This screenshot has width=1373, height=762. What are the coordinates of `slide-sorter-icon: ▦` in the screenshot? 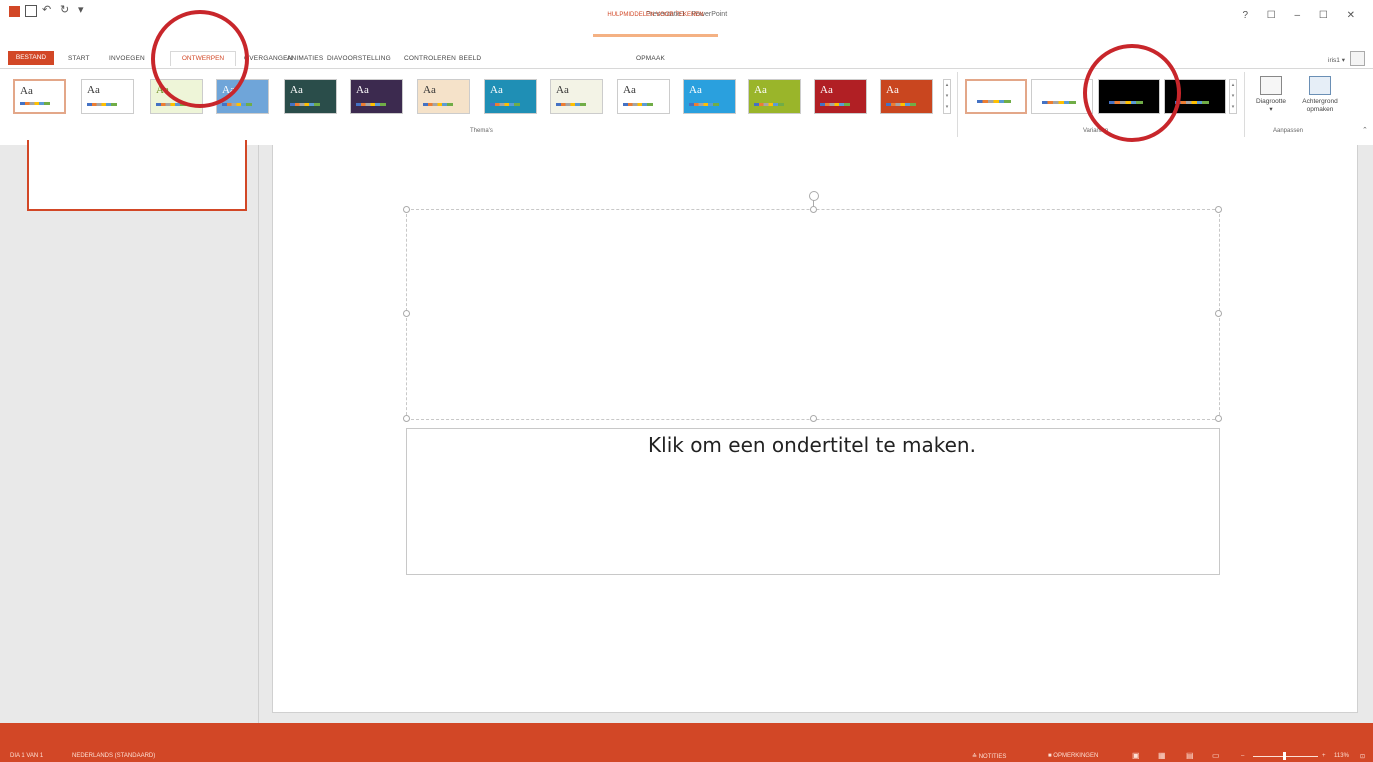 It's located at (1162, 755).